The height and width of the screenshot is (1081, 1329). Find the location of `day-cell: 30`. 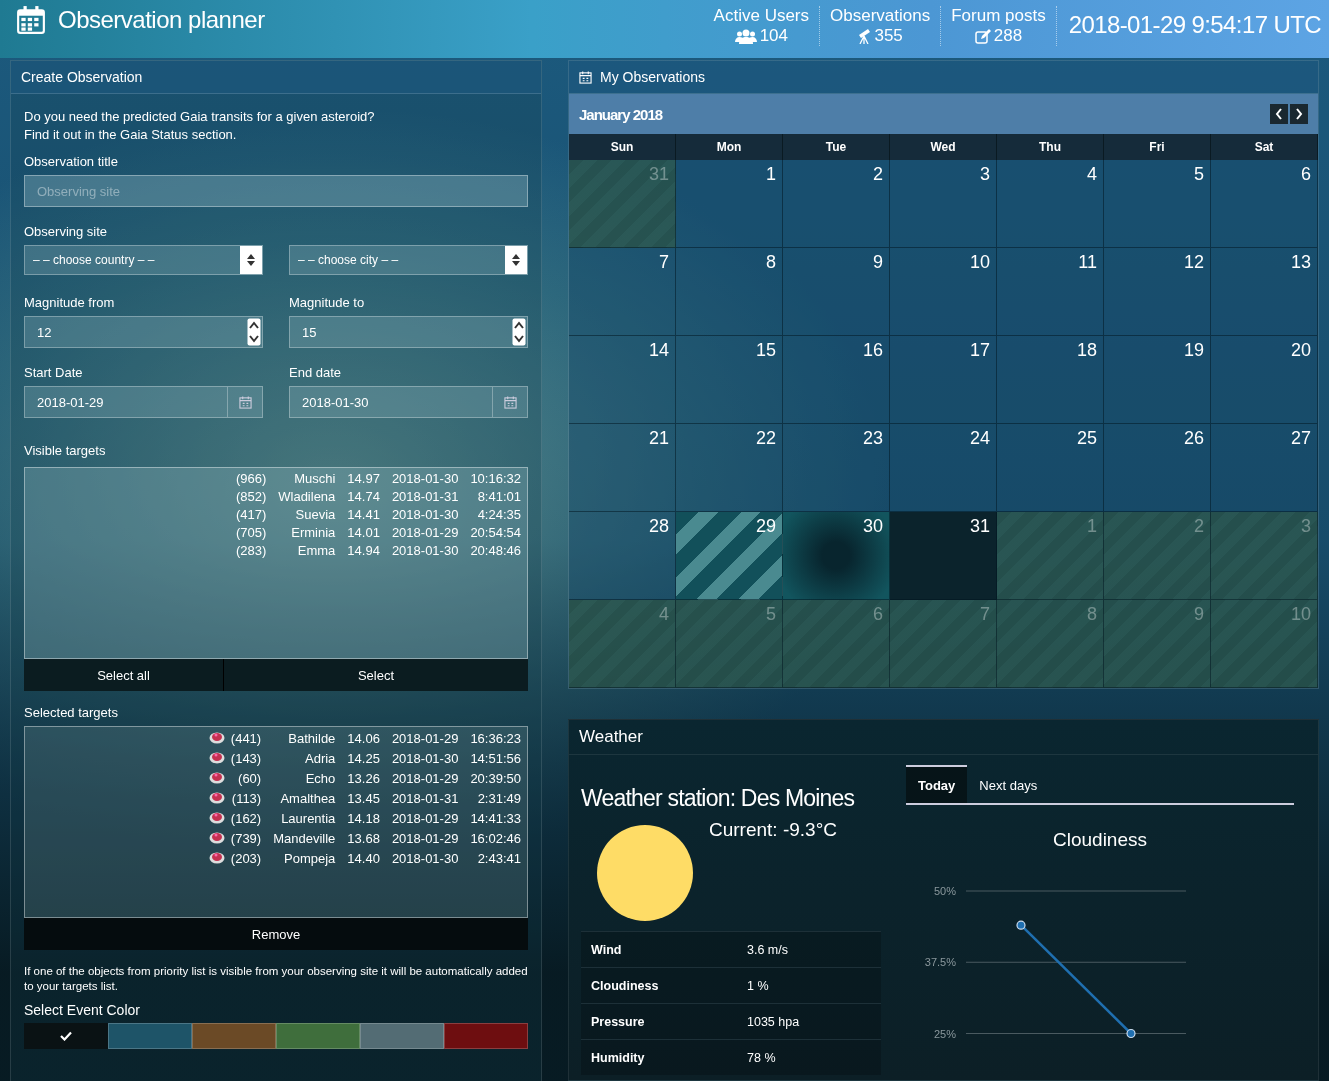

day-cell: 30 is located at coordinates (836, 556).